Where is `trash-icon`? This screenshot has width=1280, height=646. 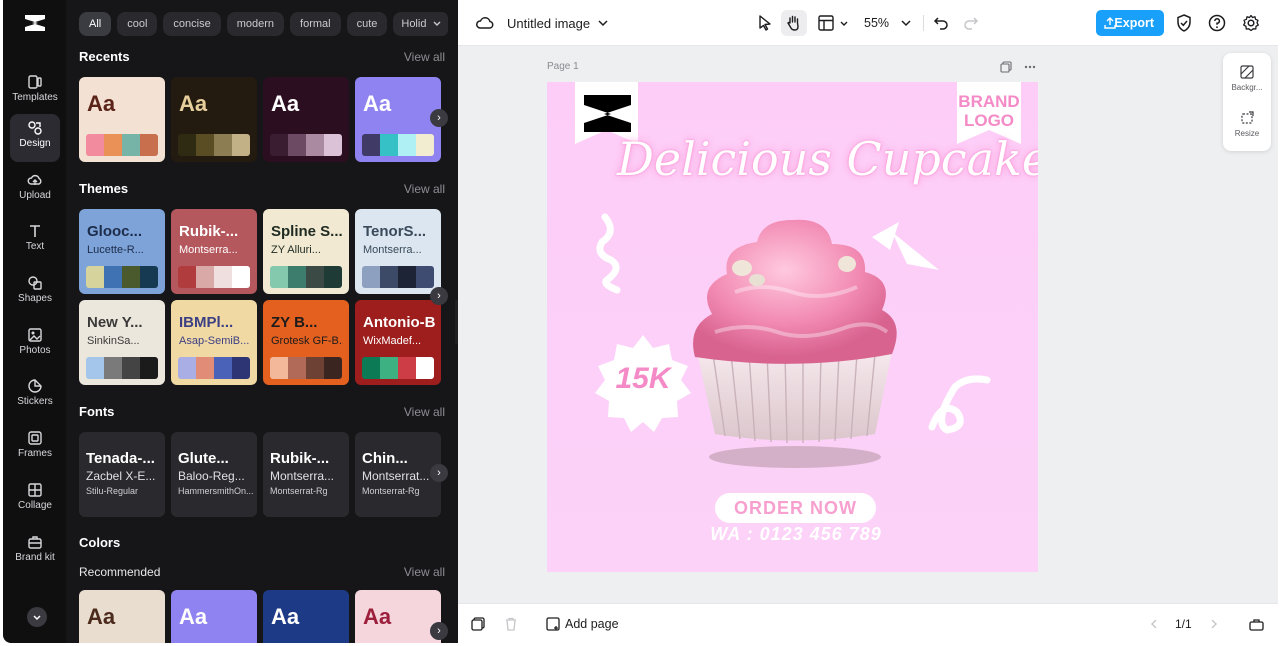 trash-icon is located at coordinates (511, 624).